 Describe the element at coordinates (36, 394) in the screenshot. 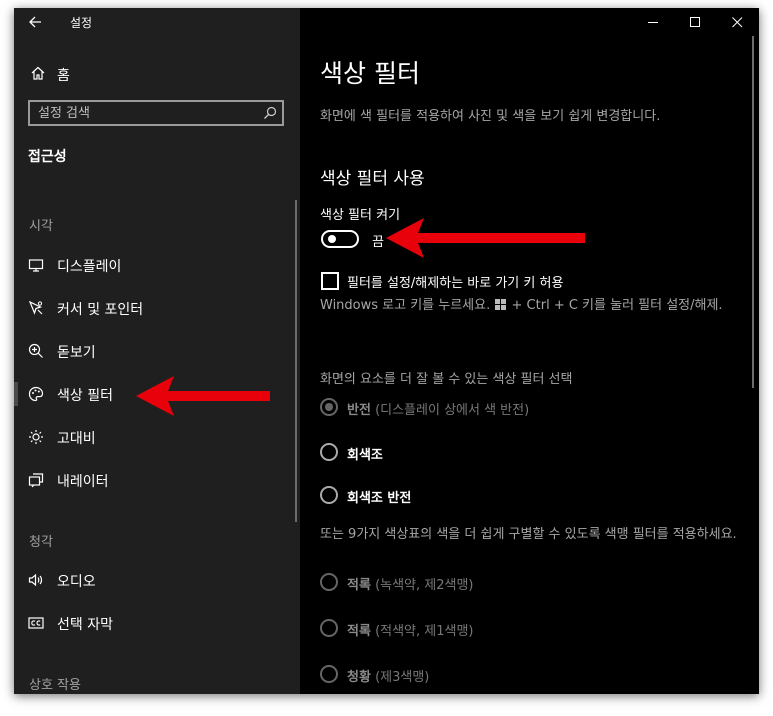

I see `palette-icon` at that location.